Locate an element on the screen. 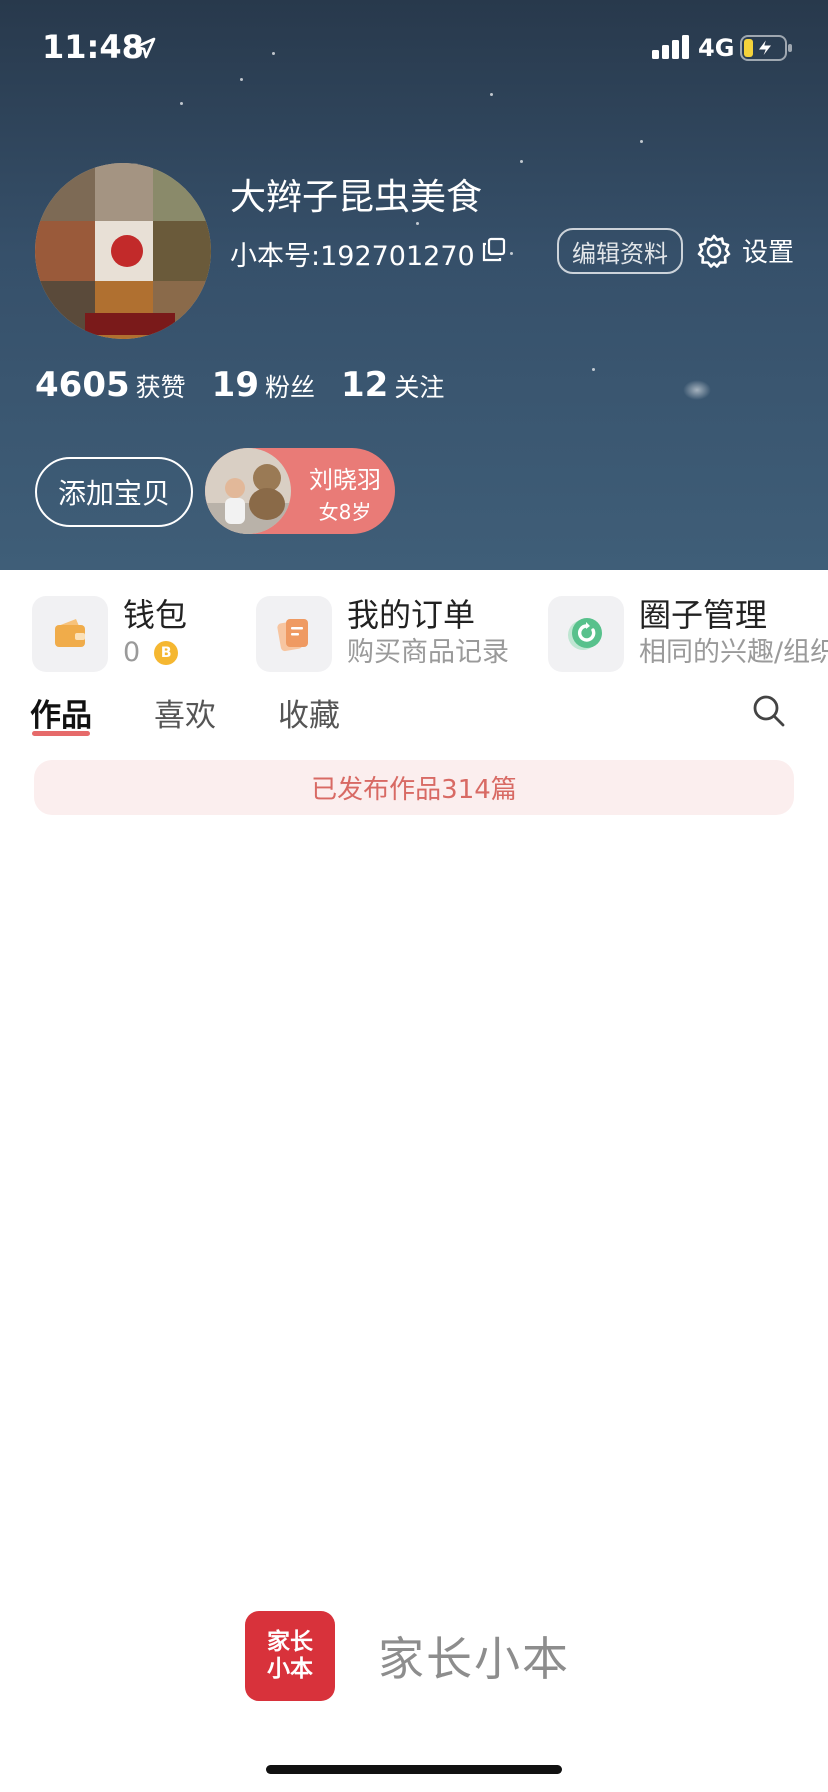 Image resolution: width=828 pixels, height=1792 pixels. circle-management-icon is located at coordinates (586, 634).